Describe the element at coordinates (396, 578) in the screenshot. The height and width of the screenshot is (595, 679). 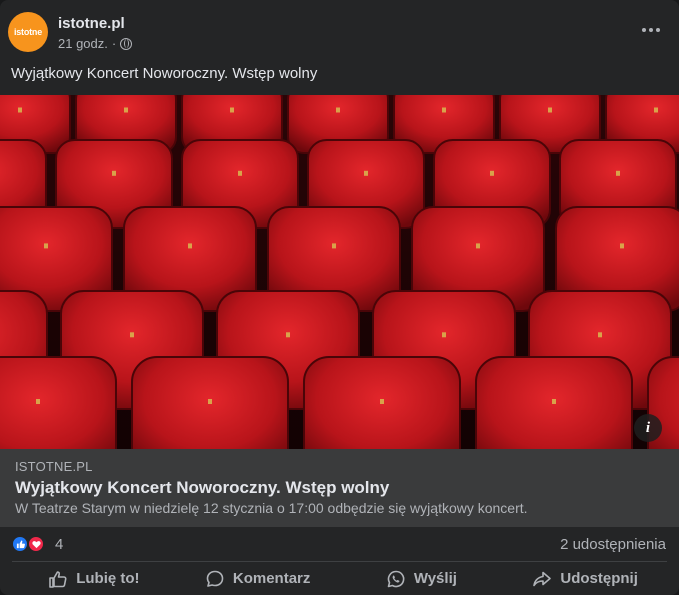
I see `whatsapp-icon` at that location.